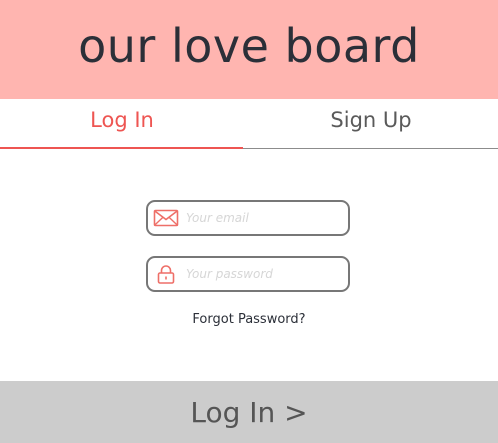 The image size is (498, 443). What do you see at coordinates (166, 274) in the screenshot?
I see `lock-icon` at bounding box center [166, 274].